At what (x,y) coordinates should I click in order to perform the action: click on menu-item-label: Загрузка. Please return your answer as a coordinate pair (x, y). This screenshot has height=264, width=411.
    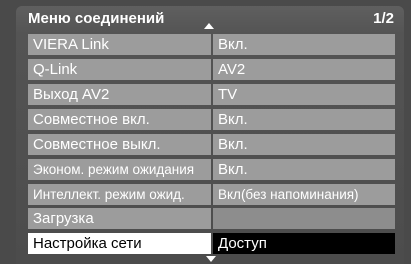
    Looking at the image, I should click on (119, 218).